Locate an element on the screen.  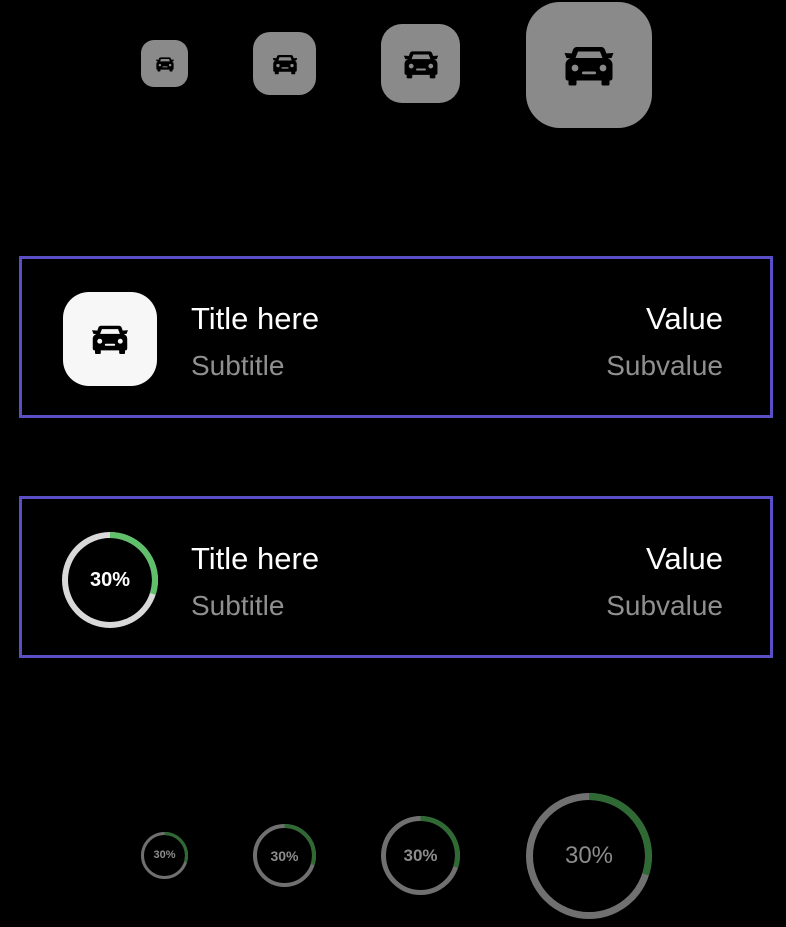
progress-ring-lg: 30% is located at coordinates (589, 856).